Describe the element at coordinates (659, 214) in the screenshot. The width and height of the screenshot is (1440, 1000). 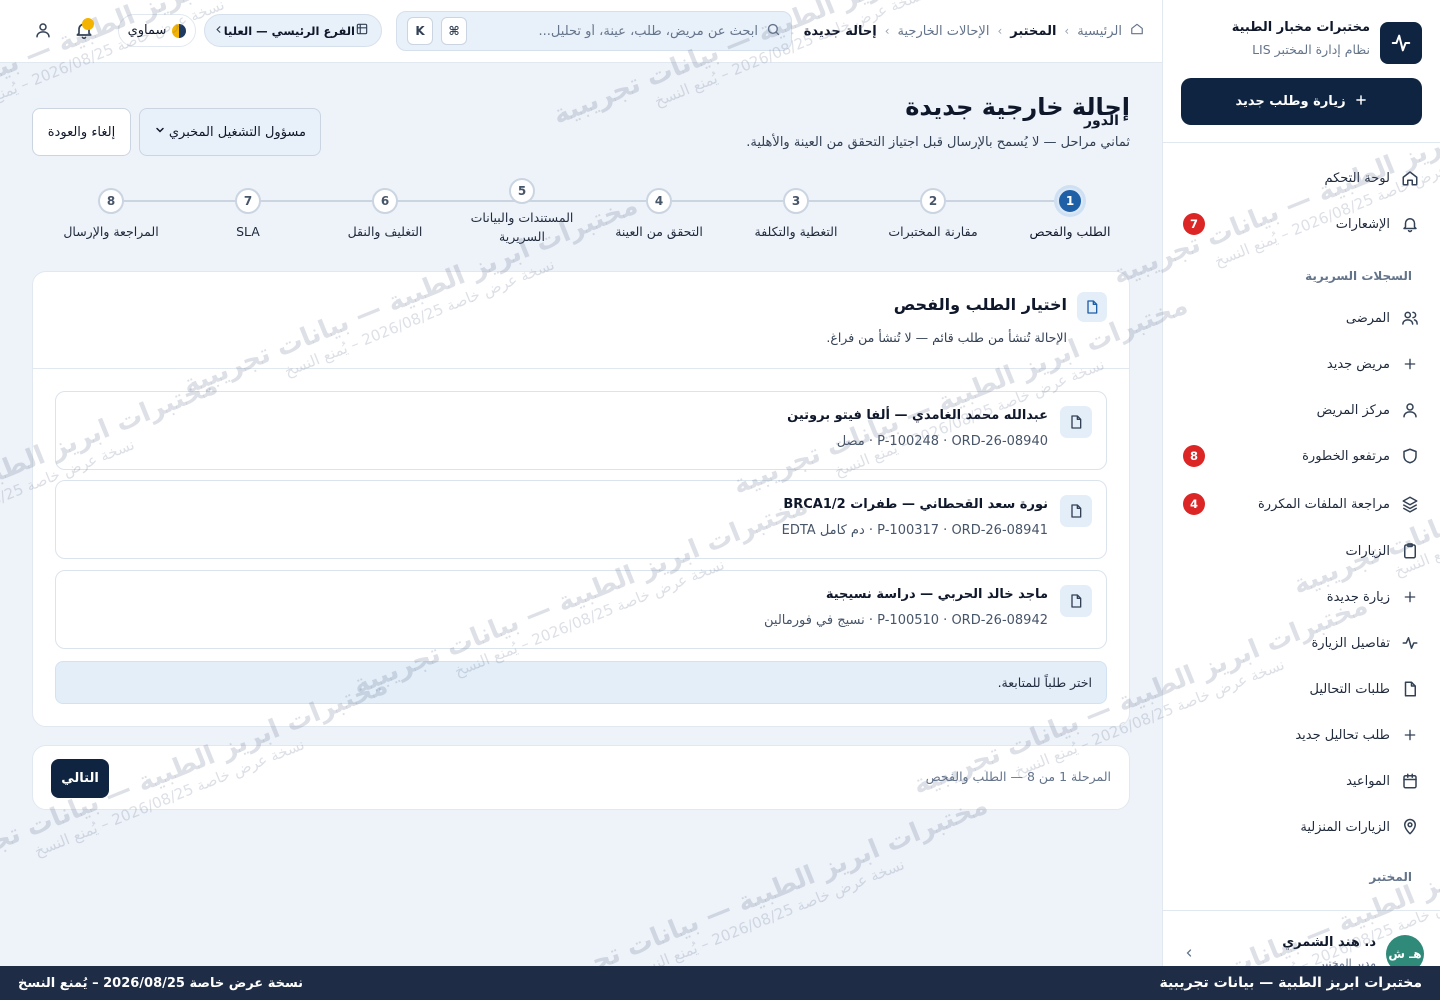
I see `step-4: 4 التحقق من العينة` at that location.